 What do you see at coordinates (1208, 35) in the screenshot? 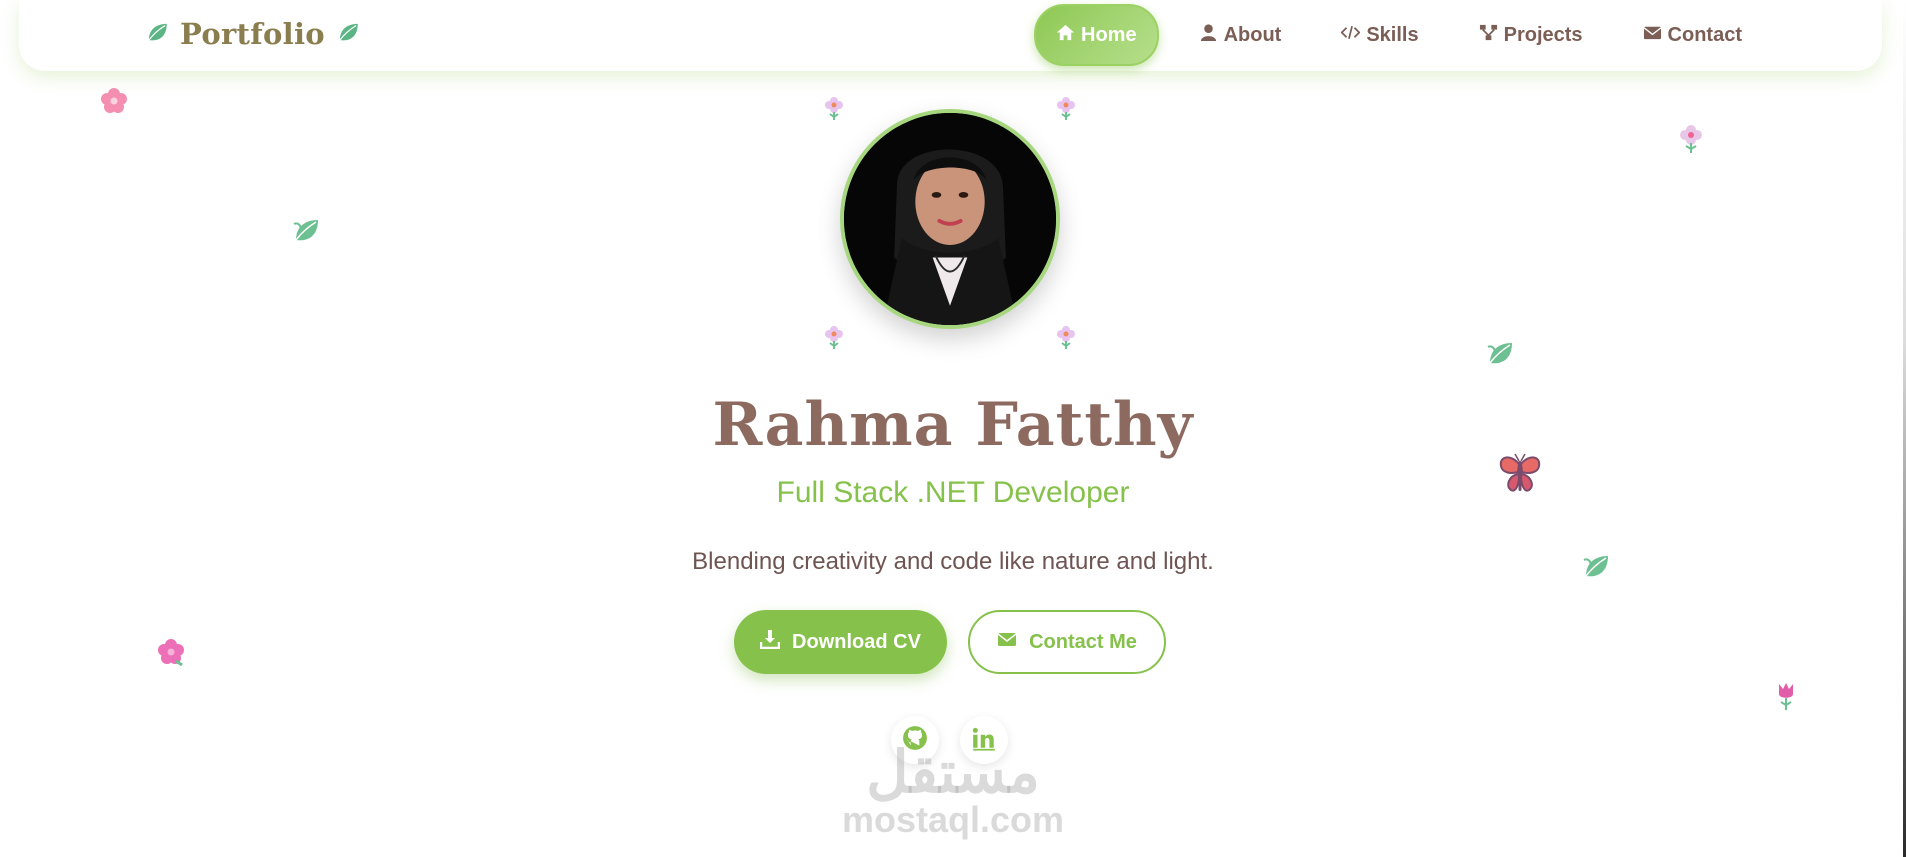
I see `user-icon` at bounding box center [1208, 35].